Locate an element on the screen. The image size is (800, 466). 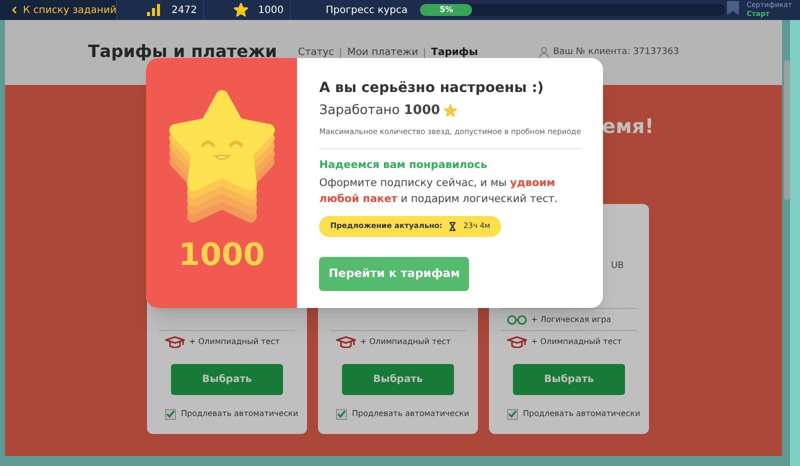
breadcrumb-link: Мои платежи is located at coordinates (382, 52).